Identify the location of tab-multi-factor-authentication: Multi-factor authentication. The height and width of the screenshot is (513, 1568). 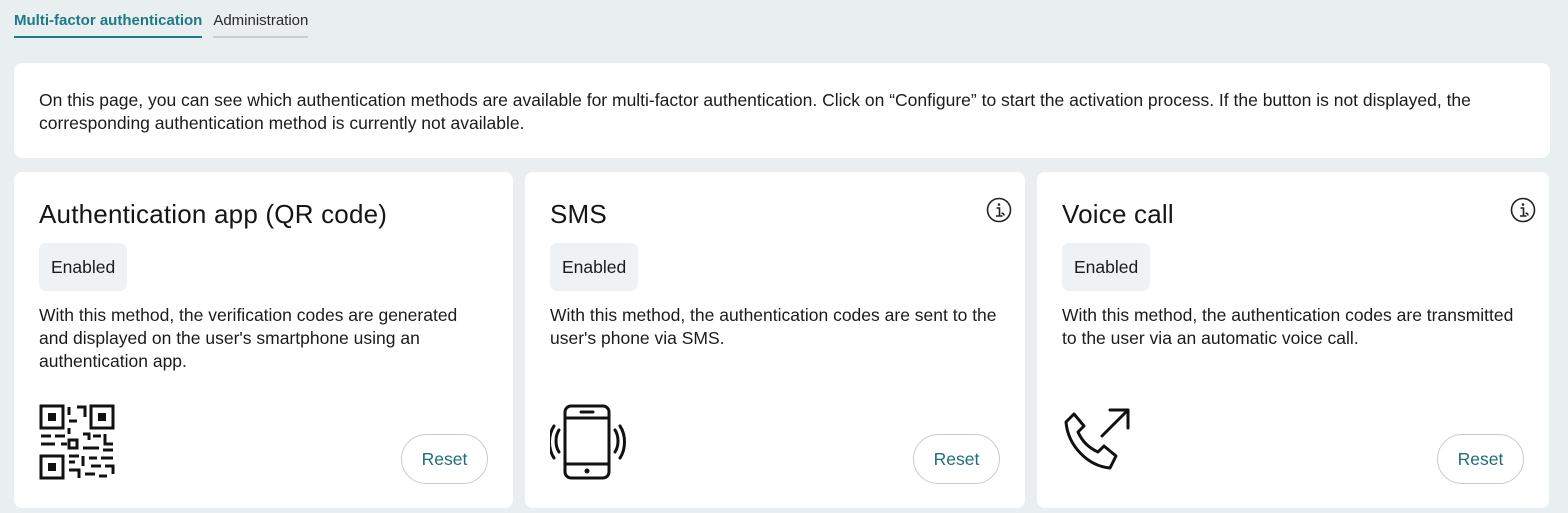
(108, 19).